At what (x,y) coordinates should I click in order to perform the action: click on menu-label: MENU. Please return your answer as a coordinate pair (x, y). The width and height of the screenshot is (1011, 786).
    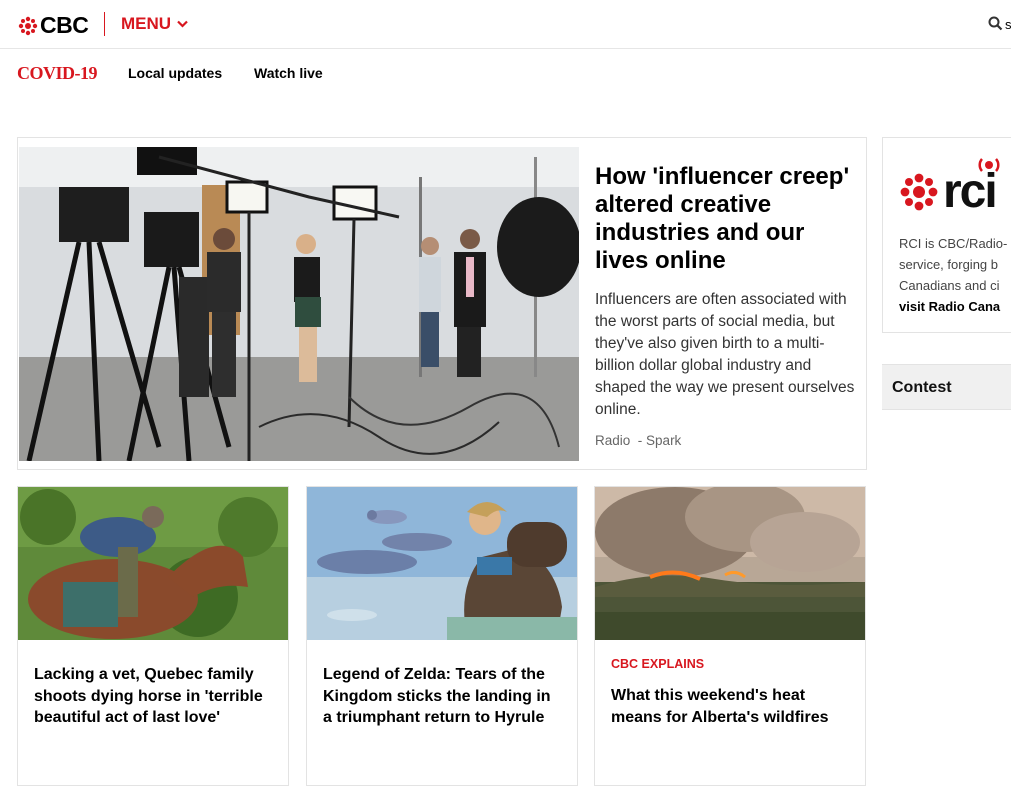
    Looking at the image, I should click on (146, 23).